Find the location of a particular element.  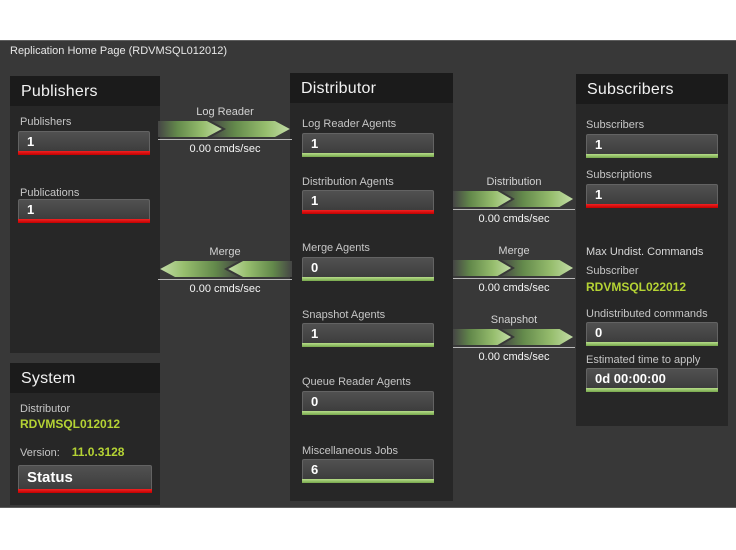

flow-merge-subscriber-label: Merge is located at coordinates (514, 251).